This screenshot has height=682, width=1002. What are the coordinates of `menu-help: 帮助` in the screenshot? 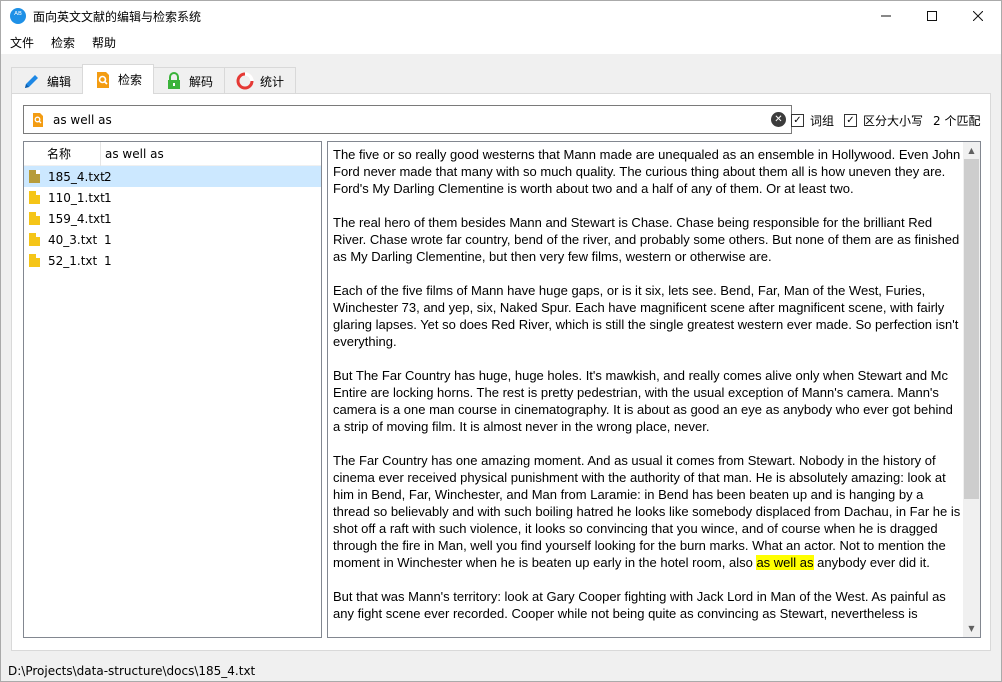 It's located at (103, 42).